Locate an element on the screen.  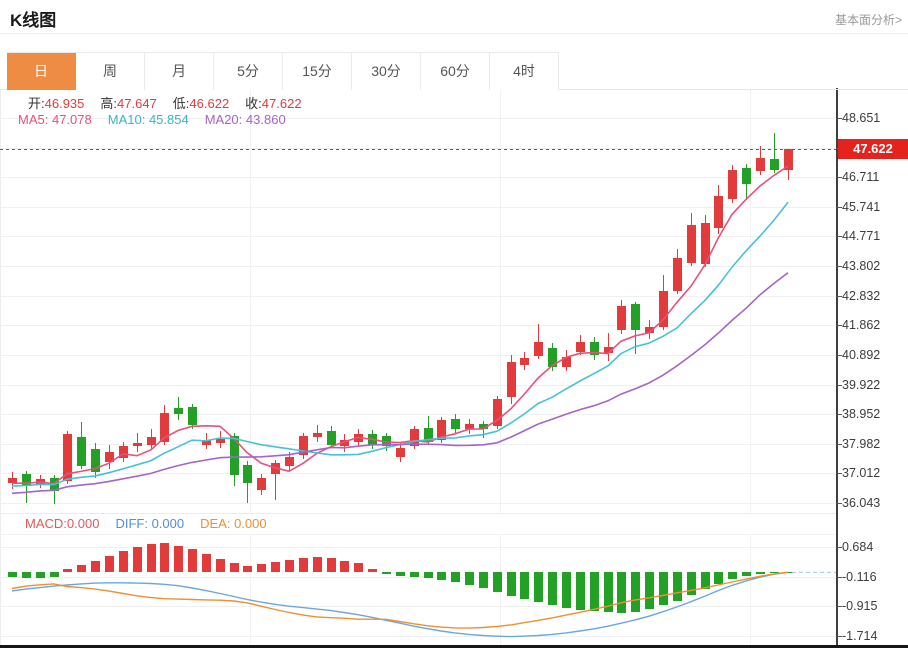
macd-pane-top-border is located at coordinates (418, 534).